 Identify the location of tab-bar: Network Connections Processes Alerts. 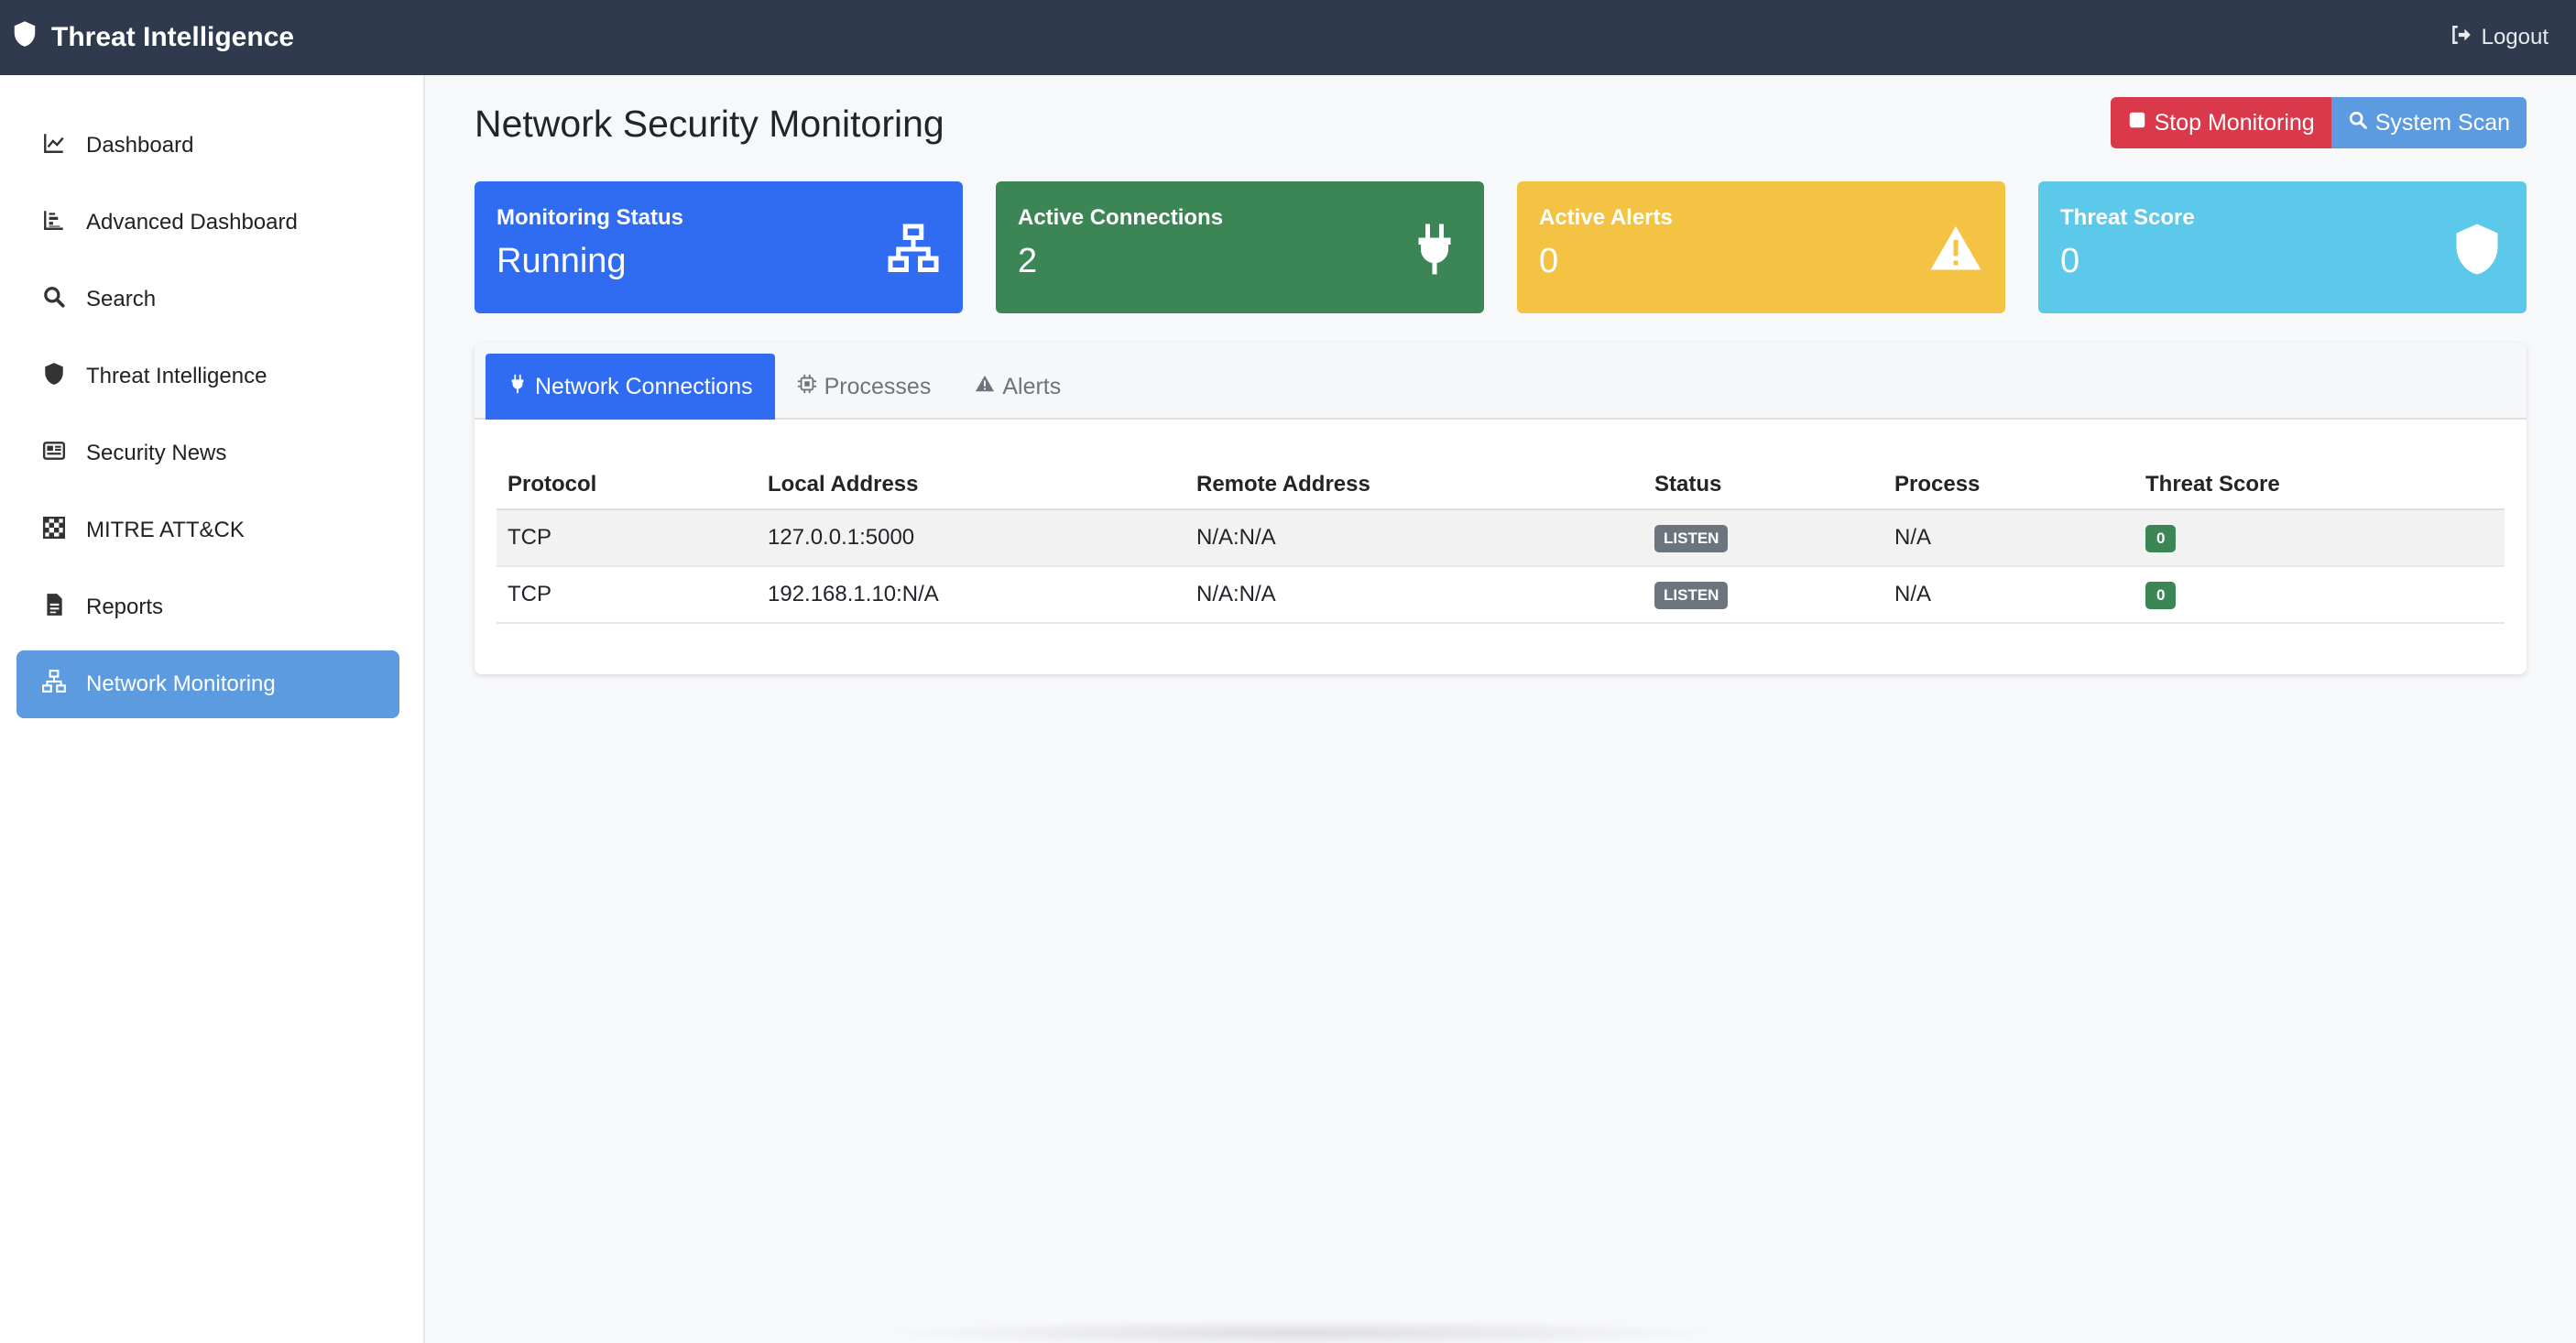
(1501, 381).